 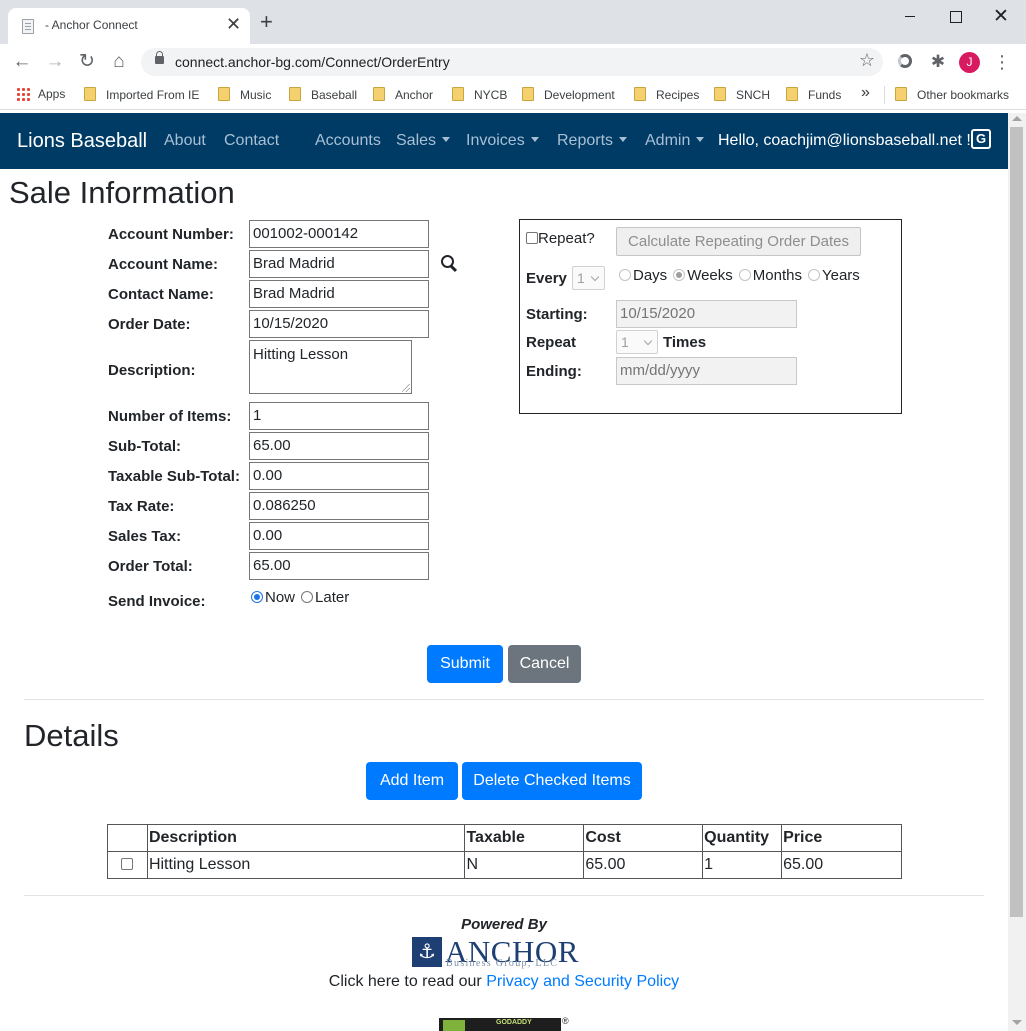 I want to click on godaddy-seal: GODADDY, so click(x=500, y=1024).